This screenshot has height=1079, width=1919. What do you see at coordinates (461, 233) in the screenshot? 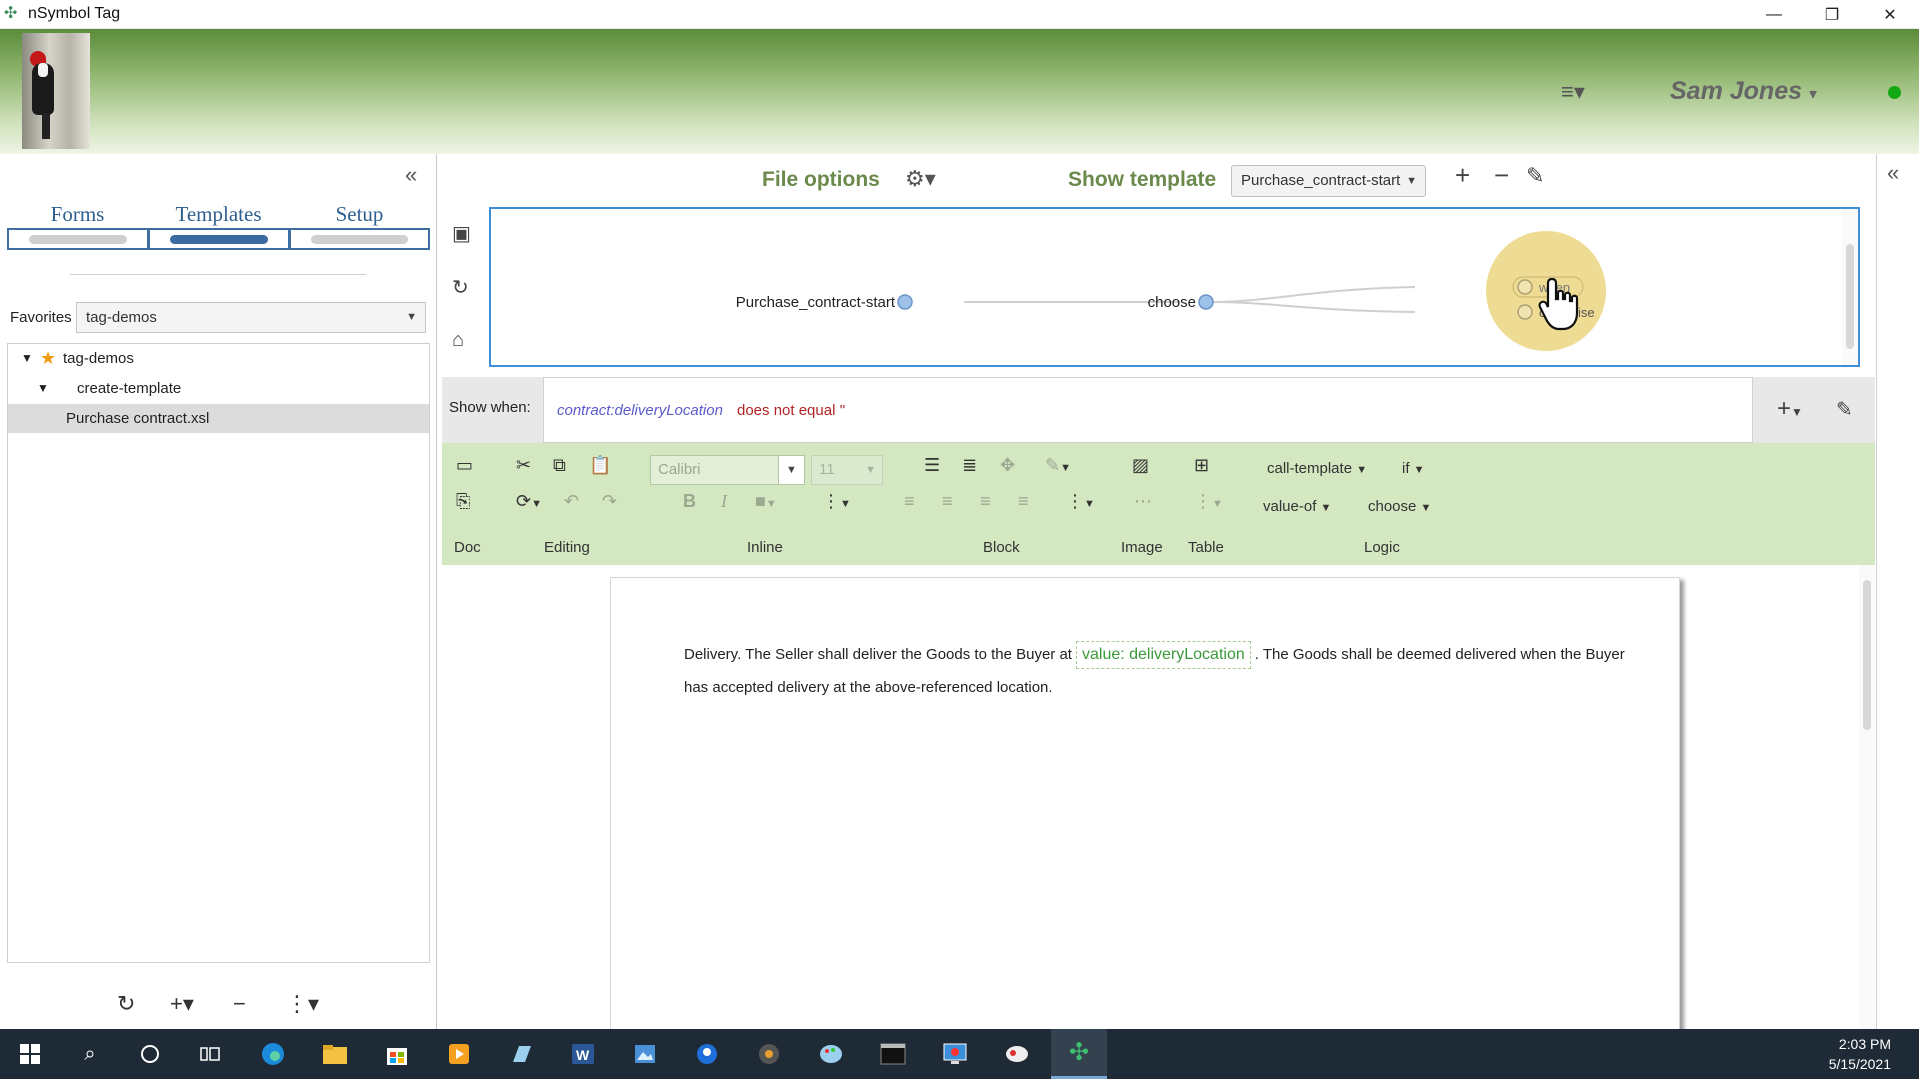
I see `save-icon: ▣` at bounding box center [461, 233].